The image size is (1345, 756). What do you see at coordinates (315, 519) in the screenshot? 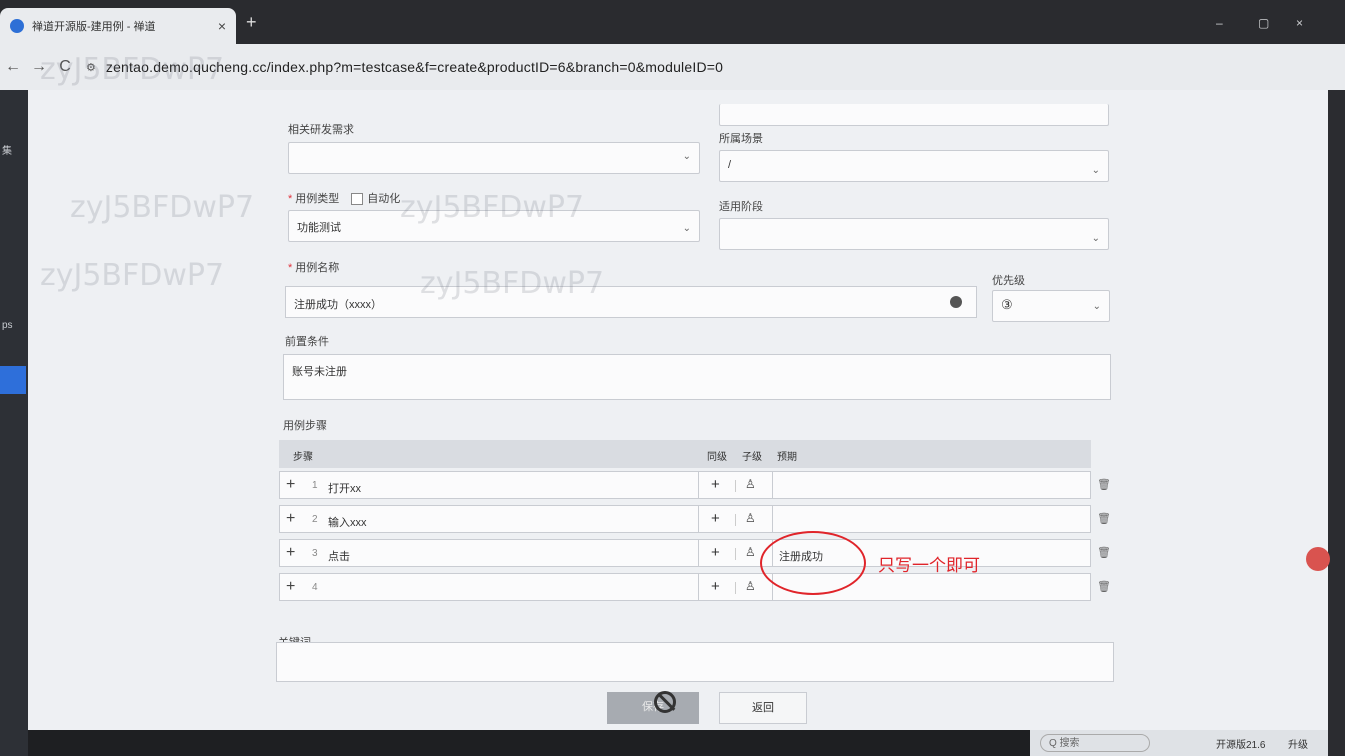
I see `step-number: 2` at bounding box center [315, 519].